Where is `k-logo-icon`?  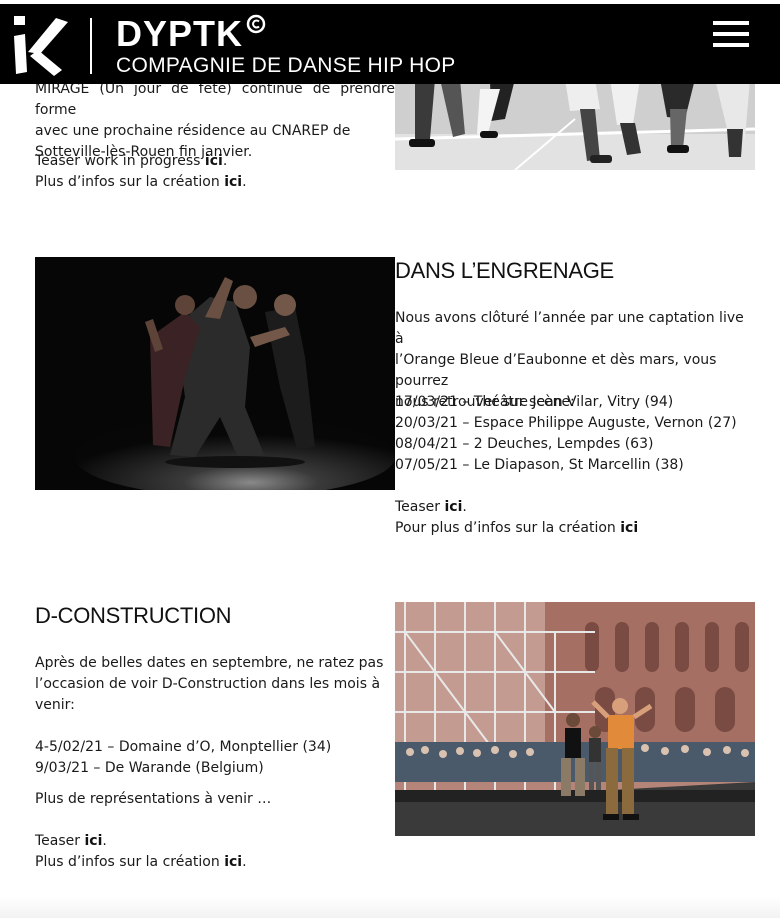 k-logo-icon is located at coordinates (41, 44).